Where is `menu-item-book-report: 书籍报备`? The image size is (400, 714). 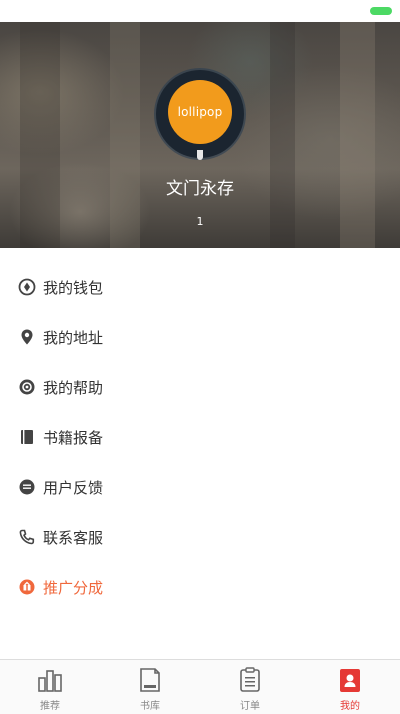
menu-item-book-report: 书籍报备 is located at coordinates (200, 437).